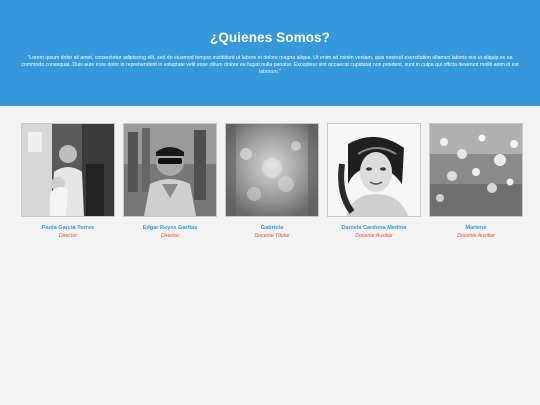  What do you see at coordinates (272, 236) in the screenshot?
I see `member-role: Docente Titular` at bounding box center [272, 236].